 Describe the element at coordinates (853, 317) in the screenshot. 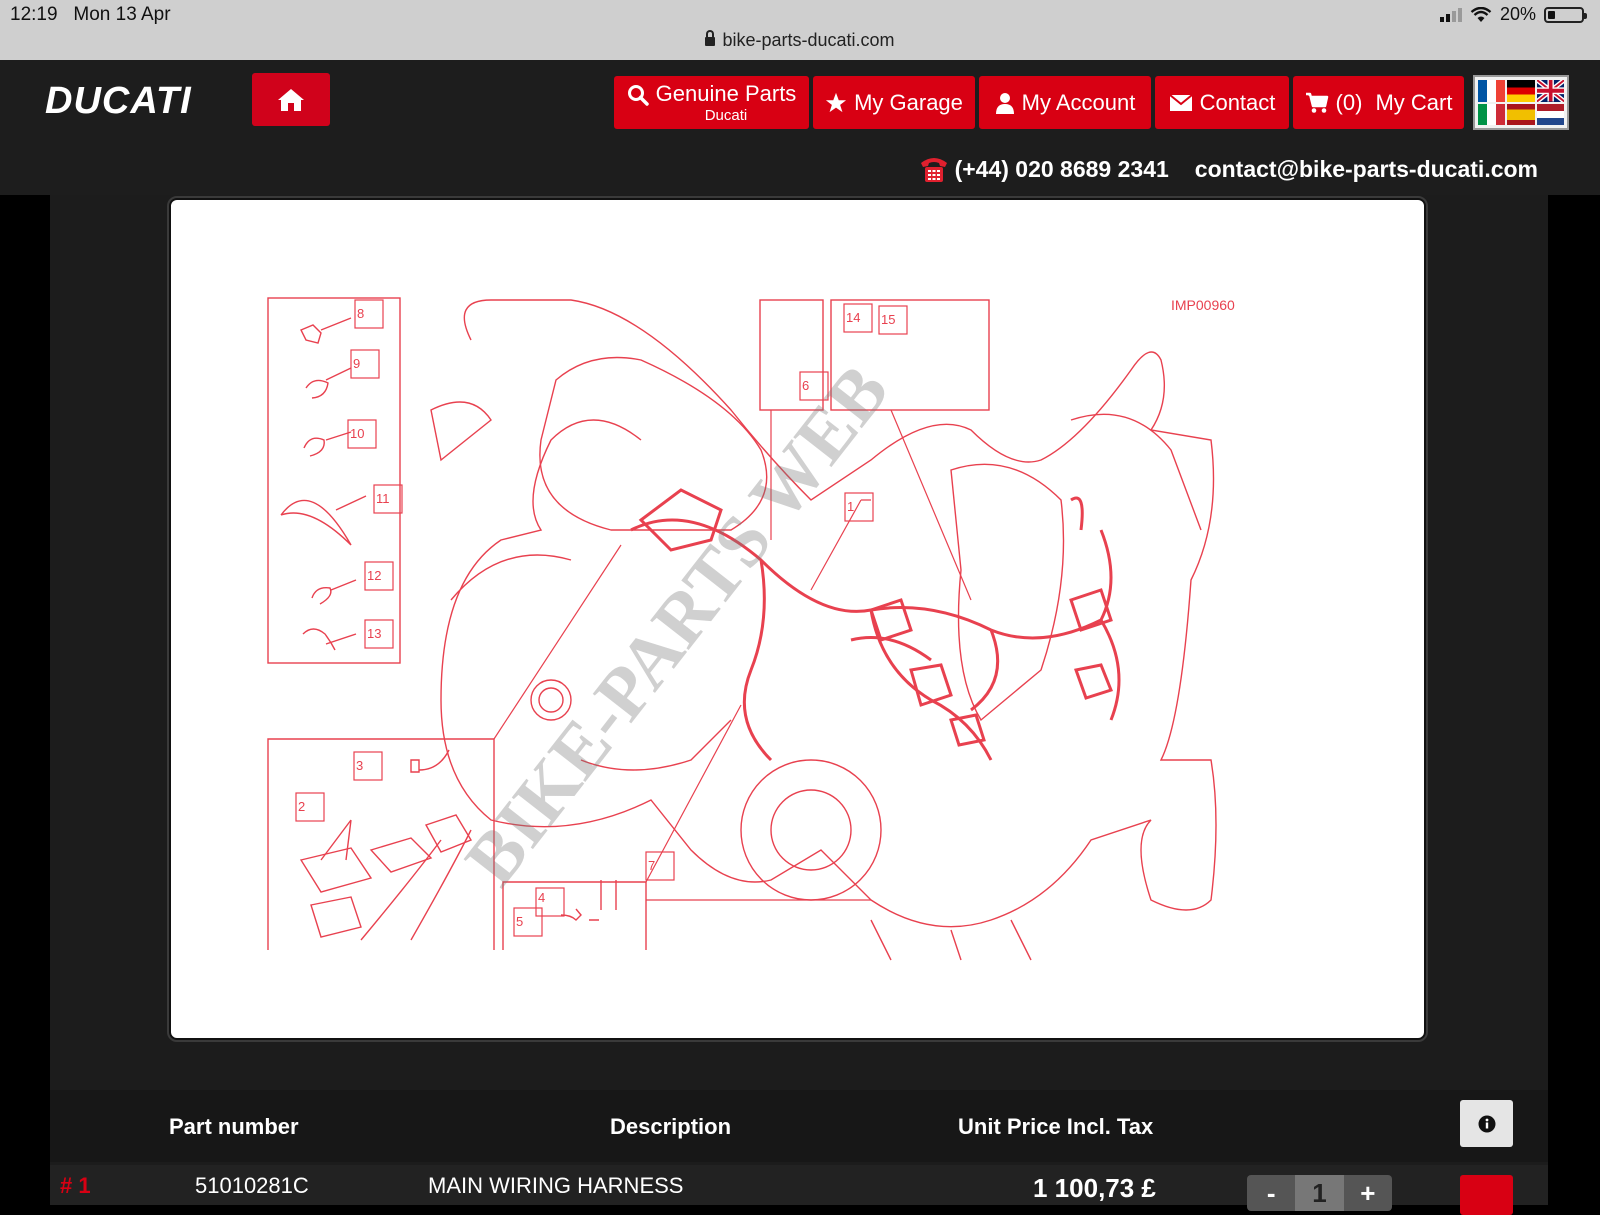

I see `callout-14: 14` at that location.